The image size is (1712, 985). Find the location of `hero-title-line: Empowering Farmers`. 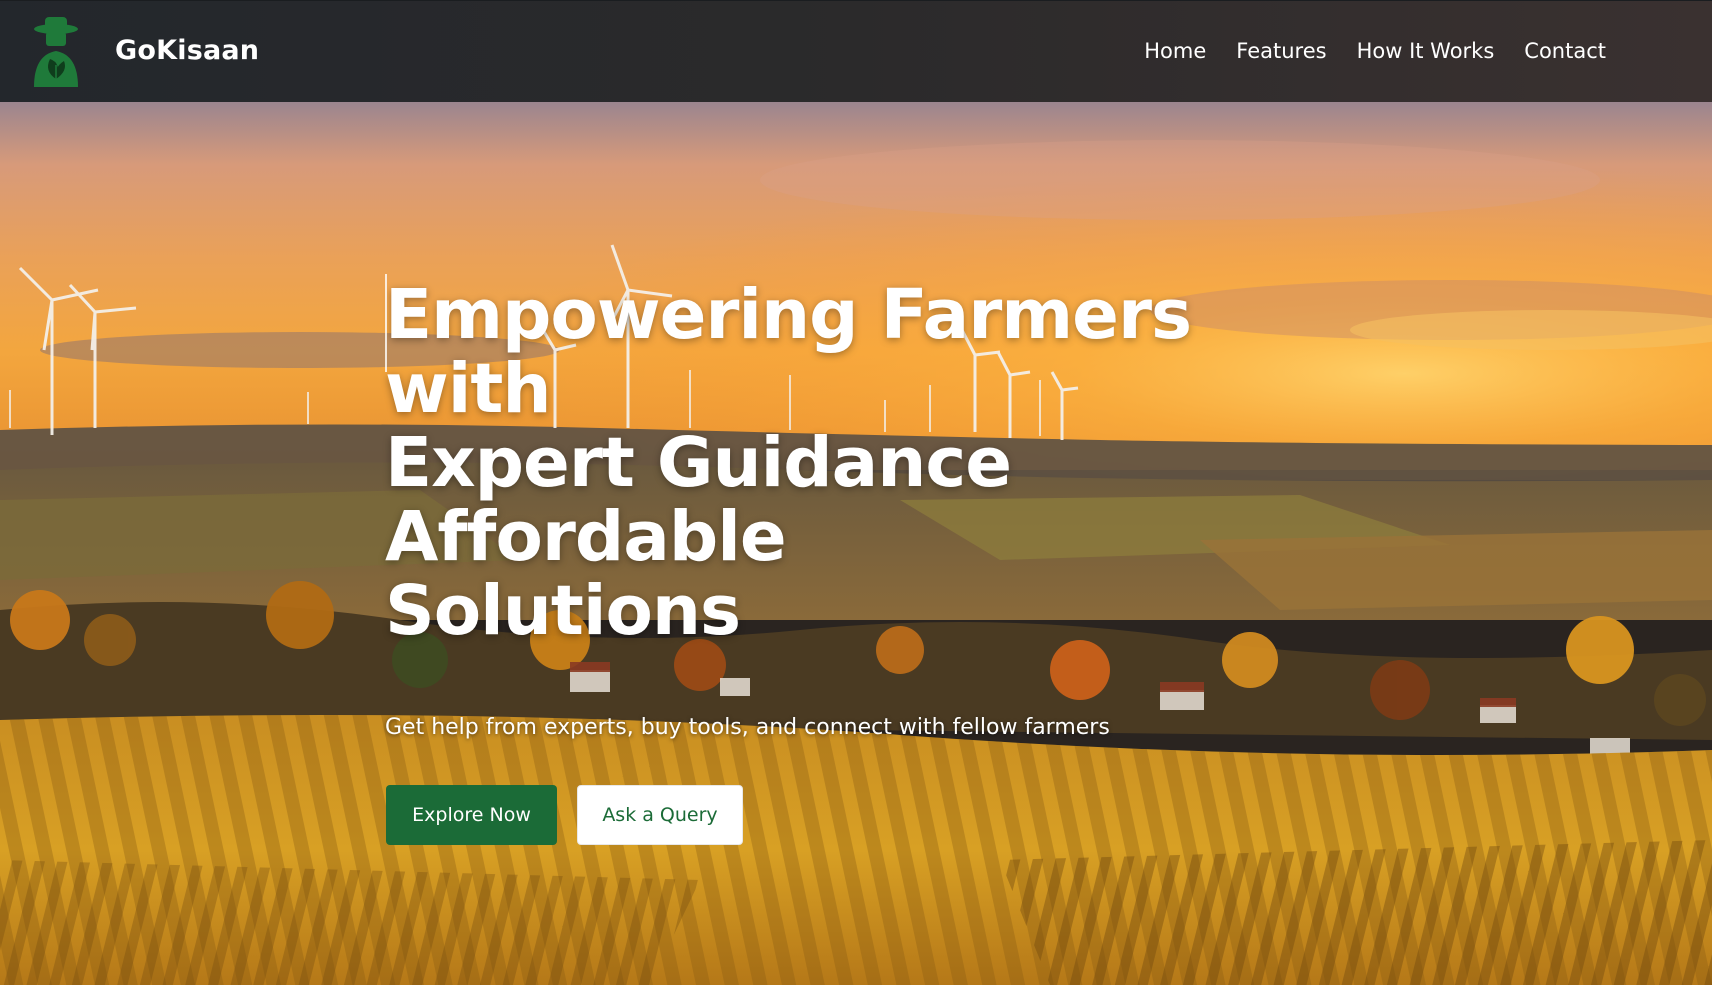

hero-title-line: Empowering Farmers is located at coordinates (788, 315).